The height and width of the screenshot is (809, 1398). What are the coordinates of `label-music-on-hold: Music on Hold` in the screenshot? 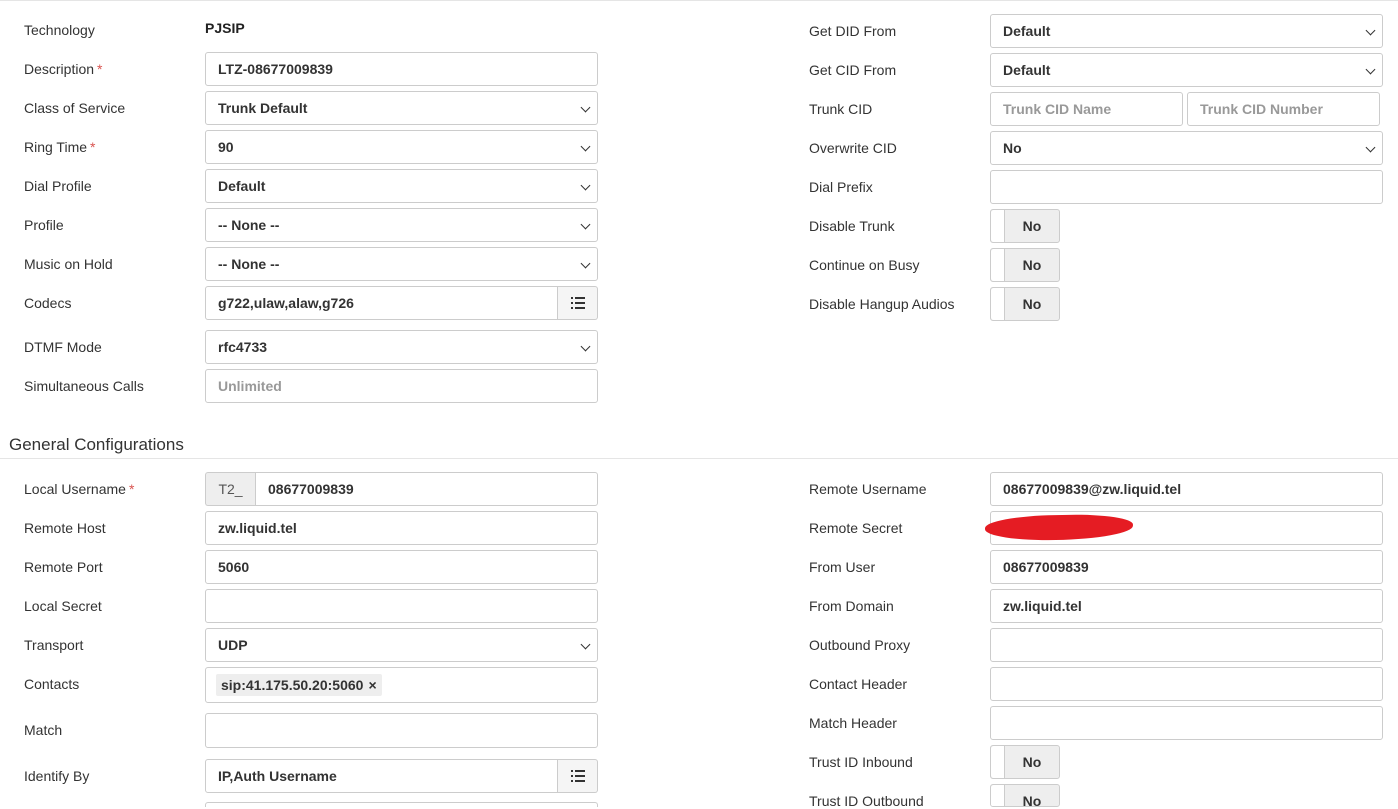 It's located at (68, 264).